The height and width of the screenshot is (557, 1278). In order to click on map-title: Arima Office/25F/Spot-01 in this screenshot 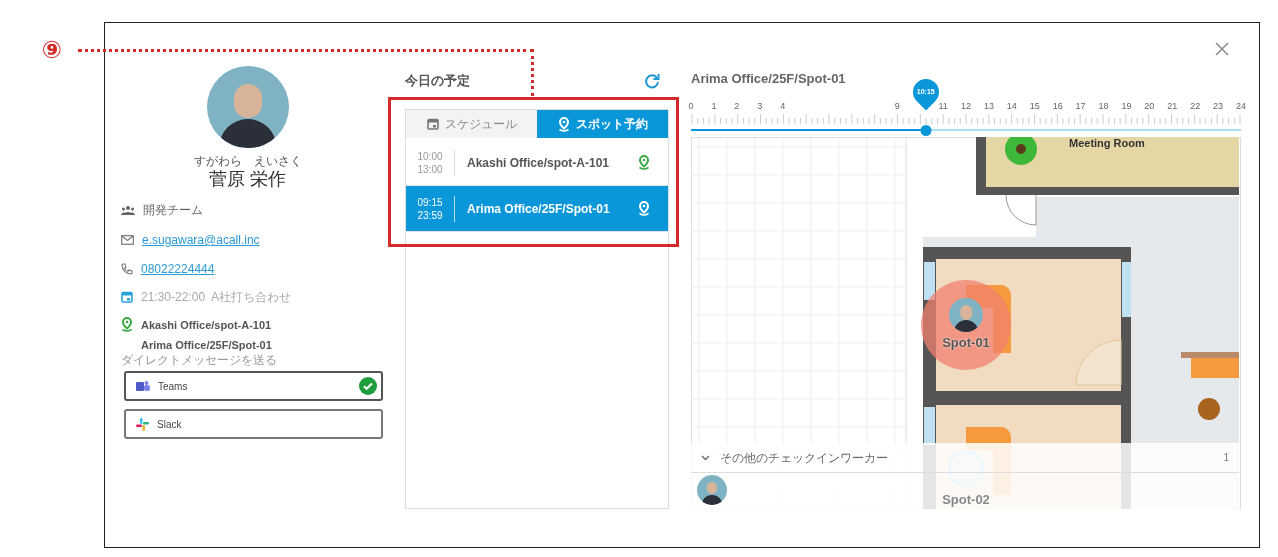, I will do `click(769, 79)`.